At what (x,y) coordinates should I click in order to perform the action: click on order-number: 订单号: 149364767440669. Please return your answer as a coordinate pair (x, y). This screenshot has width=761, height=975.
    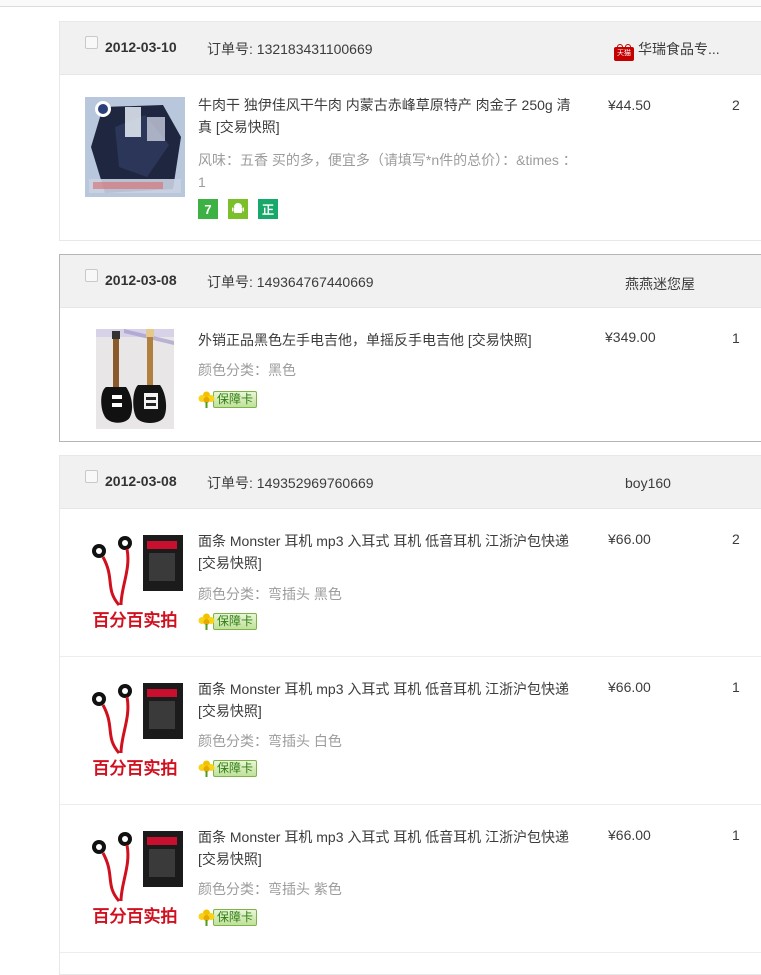
    Looking at the image, I should click on (290, 282).